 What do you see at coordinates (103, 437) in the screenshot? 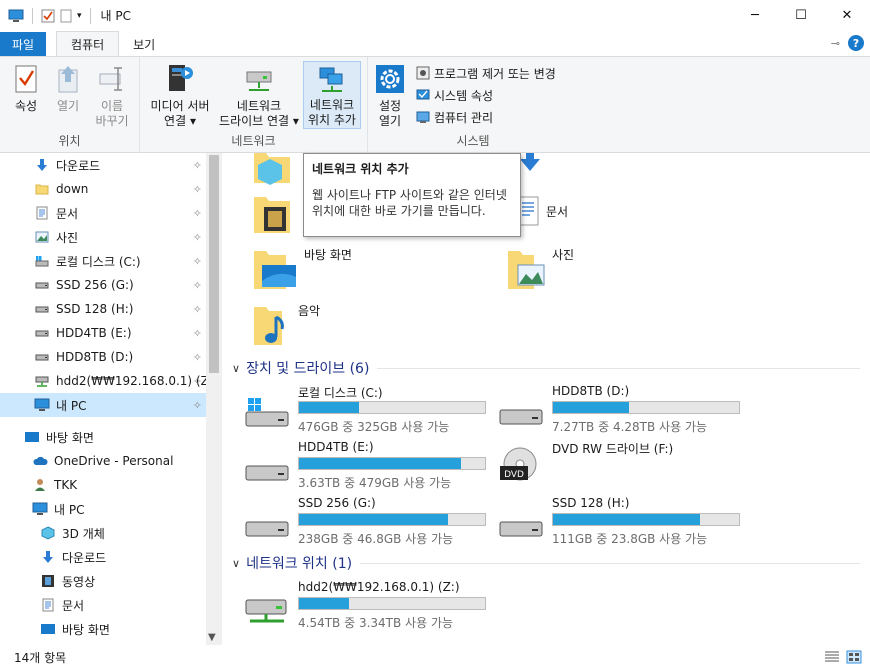
I see `nav-item-desktop: 바탕 화면` at bounding box center [103, 437].